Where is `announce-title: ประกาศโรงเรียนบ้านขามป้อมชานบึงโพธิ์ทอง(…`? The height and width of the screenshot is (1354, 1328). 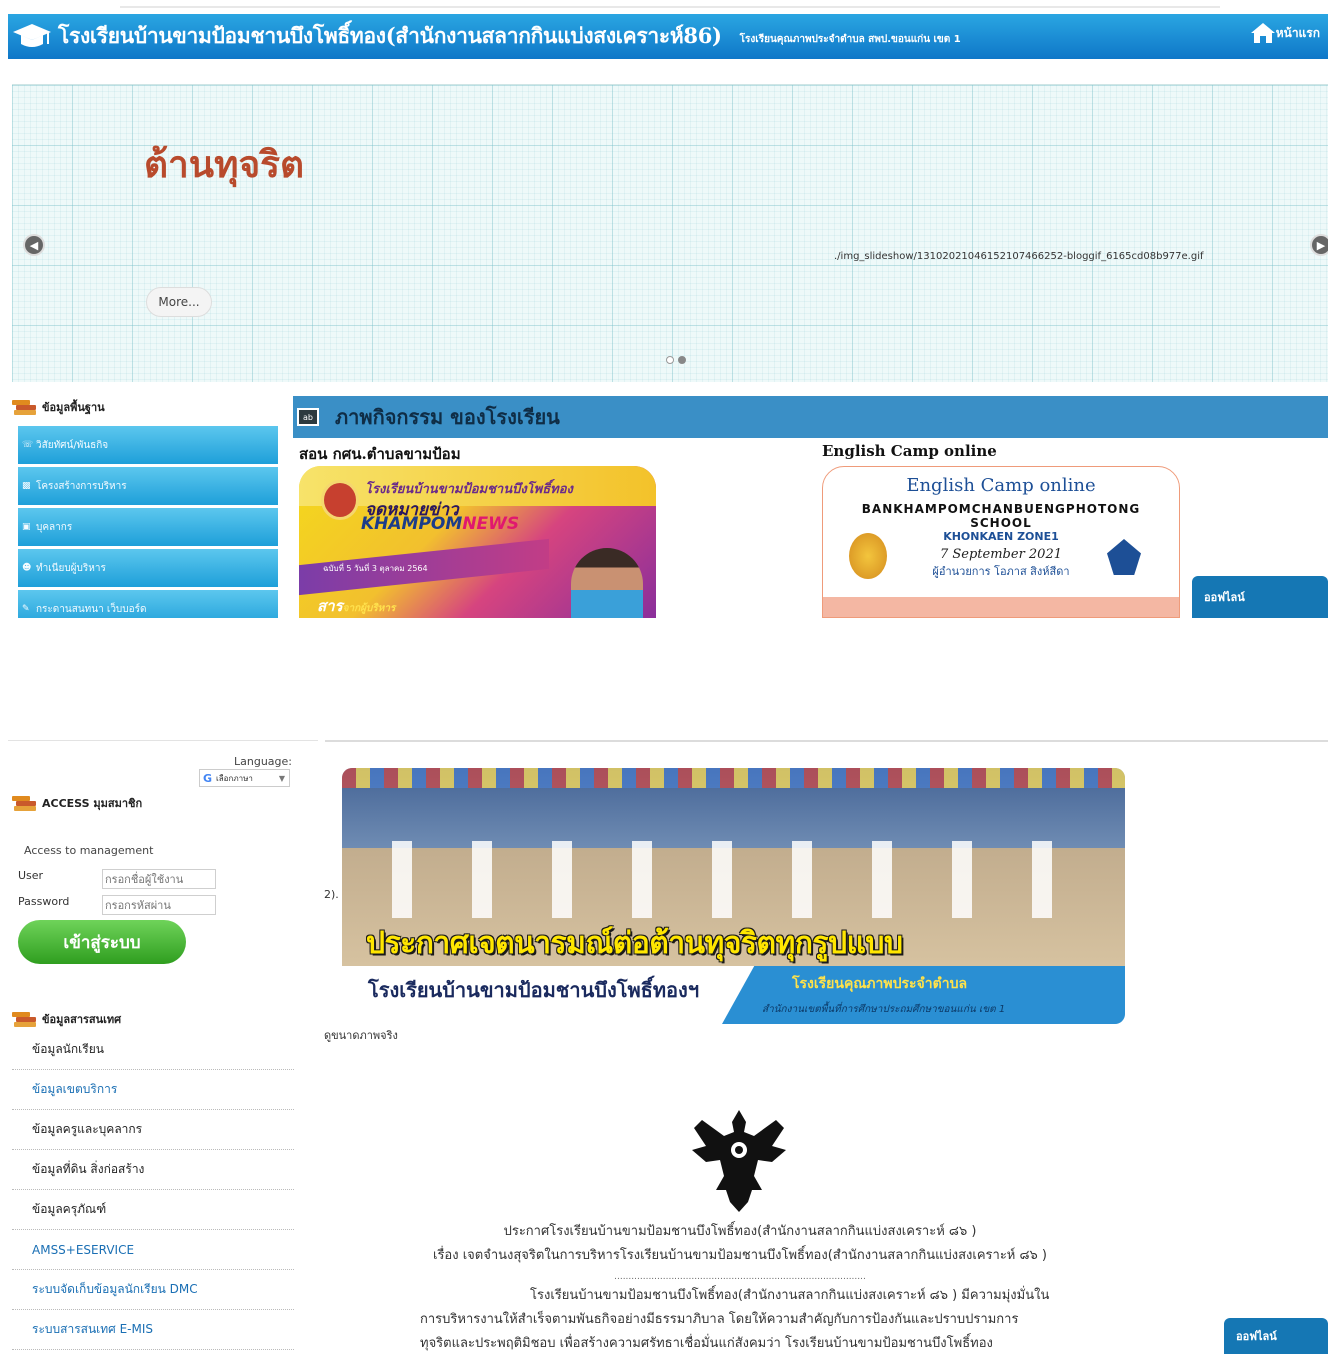 announce-title: ประกาศโรงเรียนบ้านขามป้อมชานบึงโพธิ์ทอง(… is located at coordinates (740, 1231).